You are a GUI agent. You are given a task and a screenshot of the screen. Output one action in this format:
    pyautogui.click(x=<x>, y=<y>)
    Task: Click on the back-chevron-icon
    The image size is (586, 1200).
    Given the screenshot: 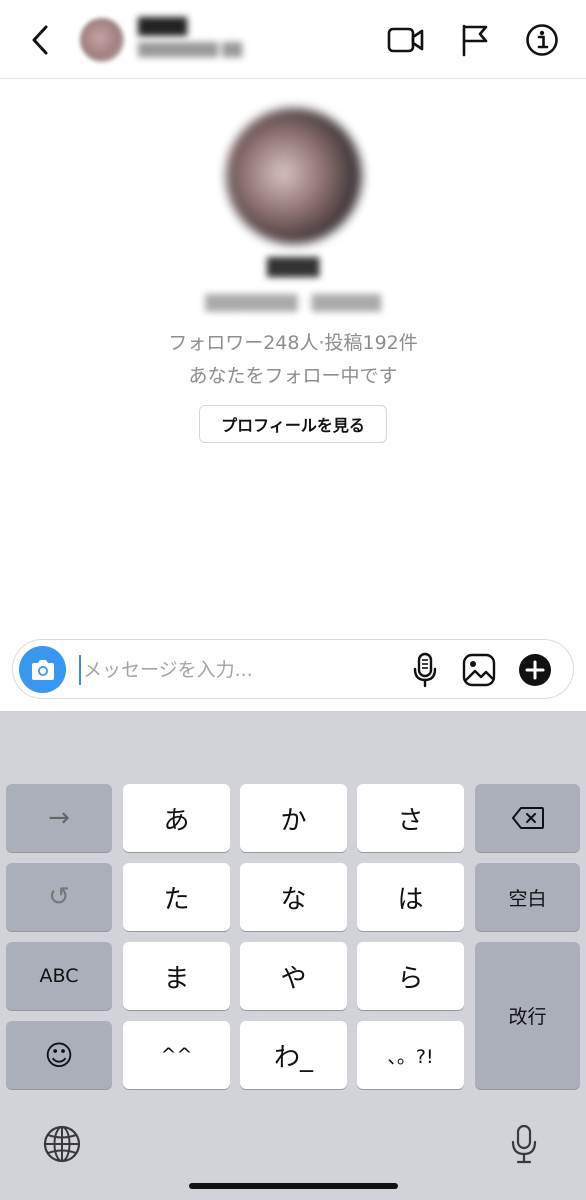 What is the action you would take?
    pyautogui.click(x=40, y=40)
    